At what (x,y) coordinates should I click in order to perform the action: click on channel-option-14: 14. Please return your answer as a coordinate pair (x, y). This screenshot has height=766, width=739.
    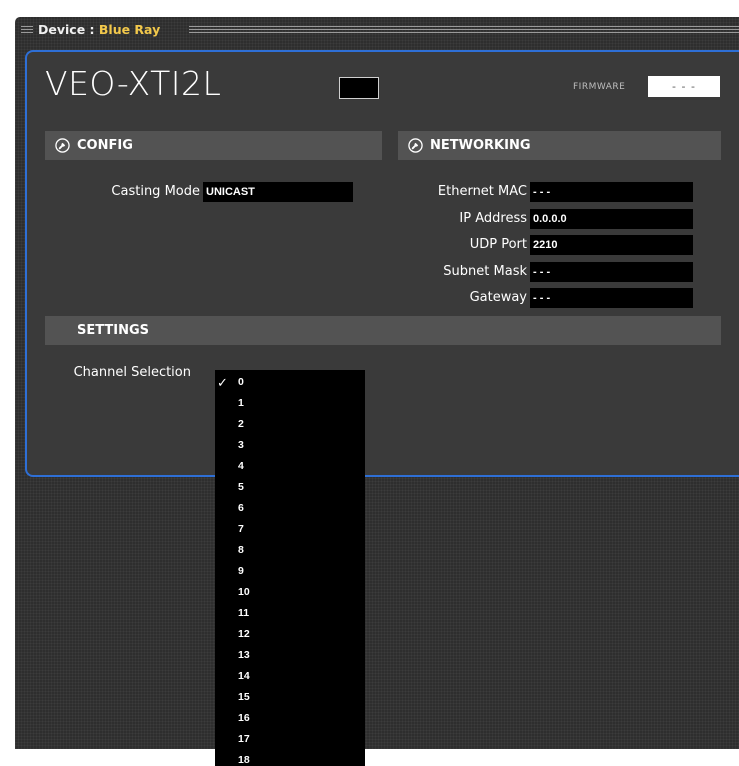
    Looking at the image, I should click on (290, 676).